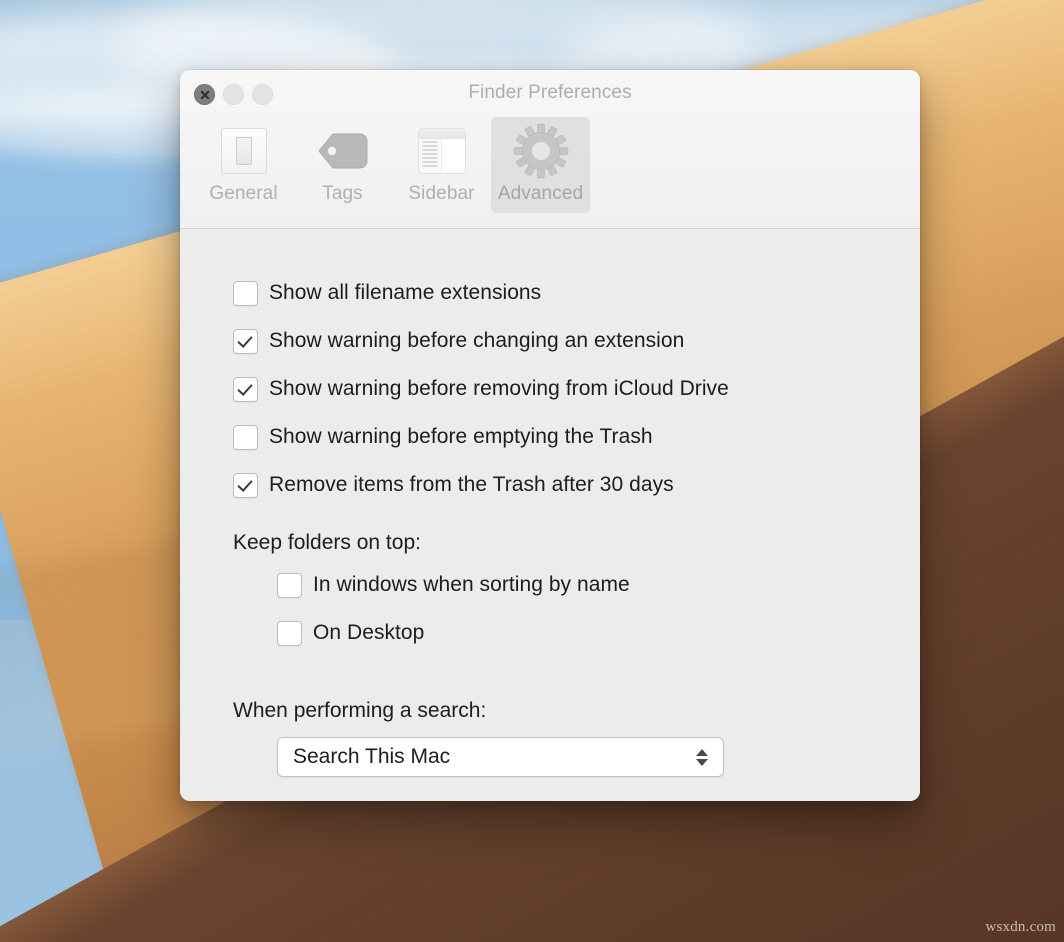 The height and width of the screenshot is (942, 1064). What do you see at coordinates (343, 151) in the screenshot?
I see `tag-icon` at bounding box center [343, 151].